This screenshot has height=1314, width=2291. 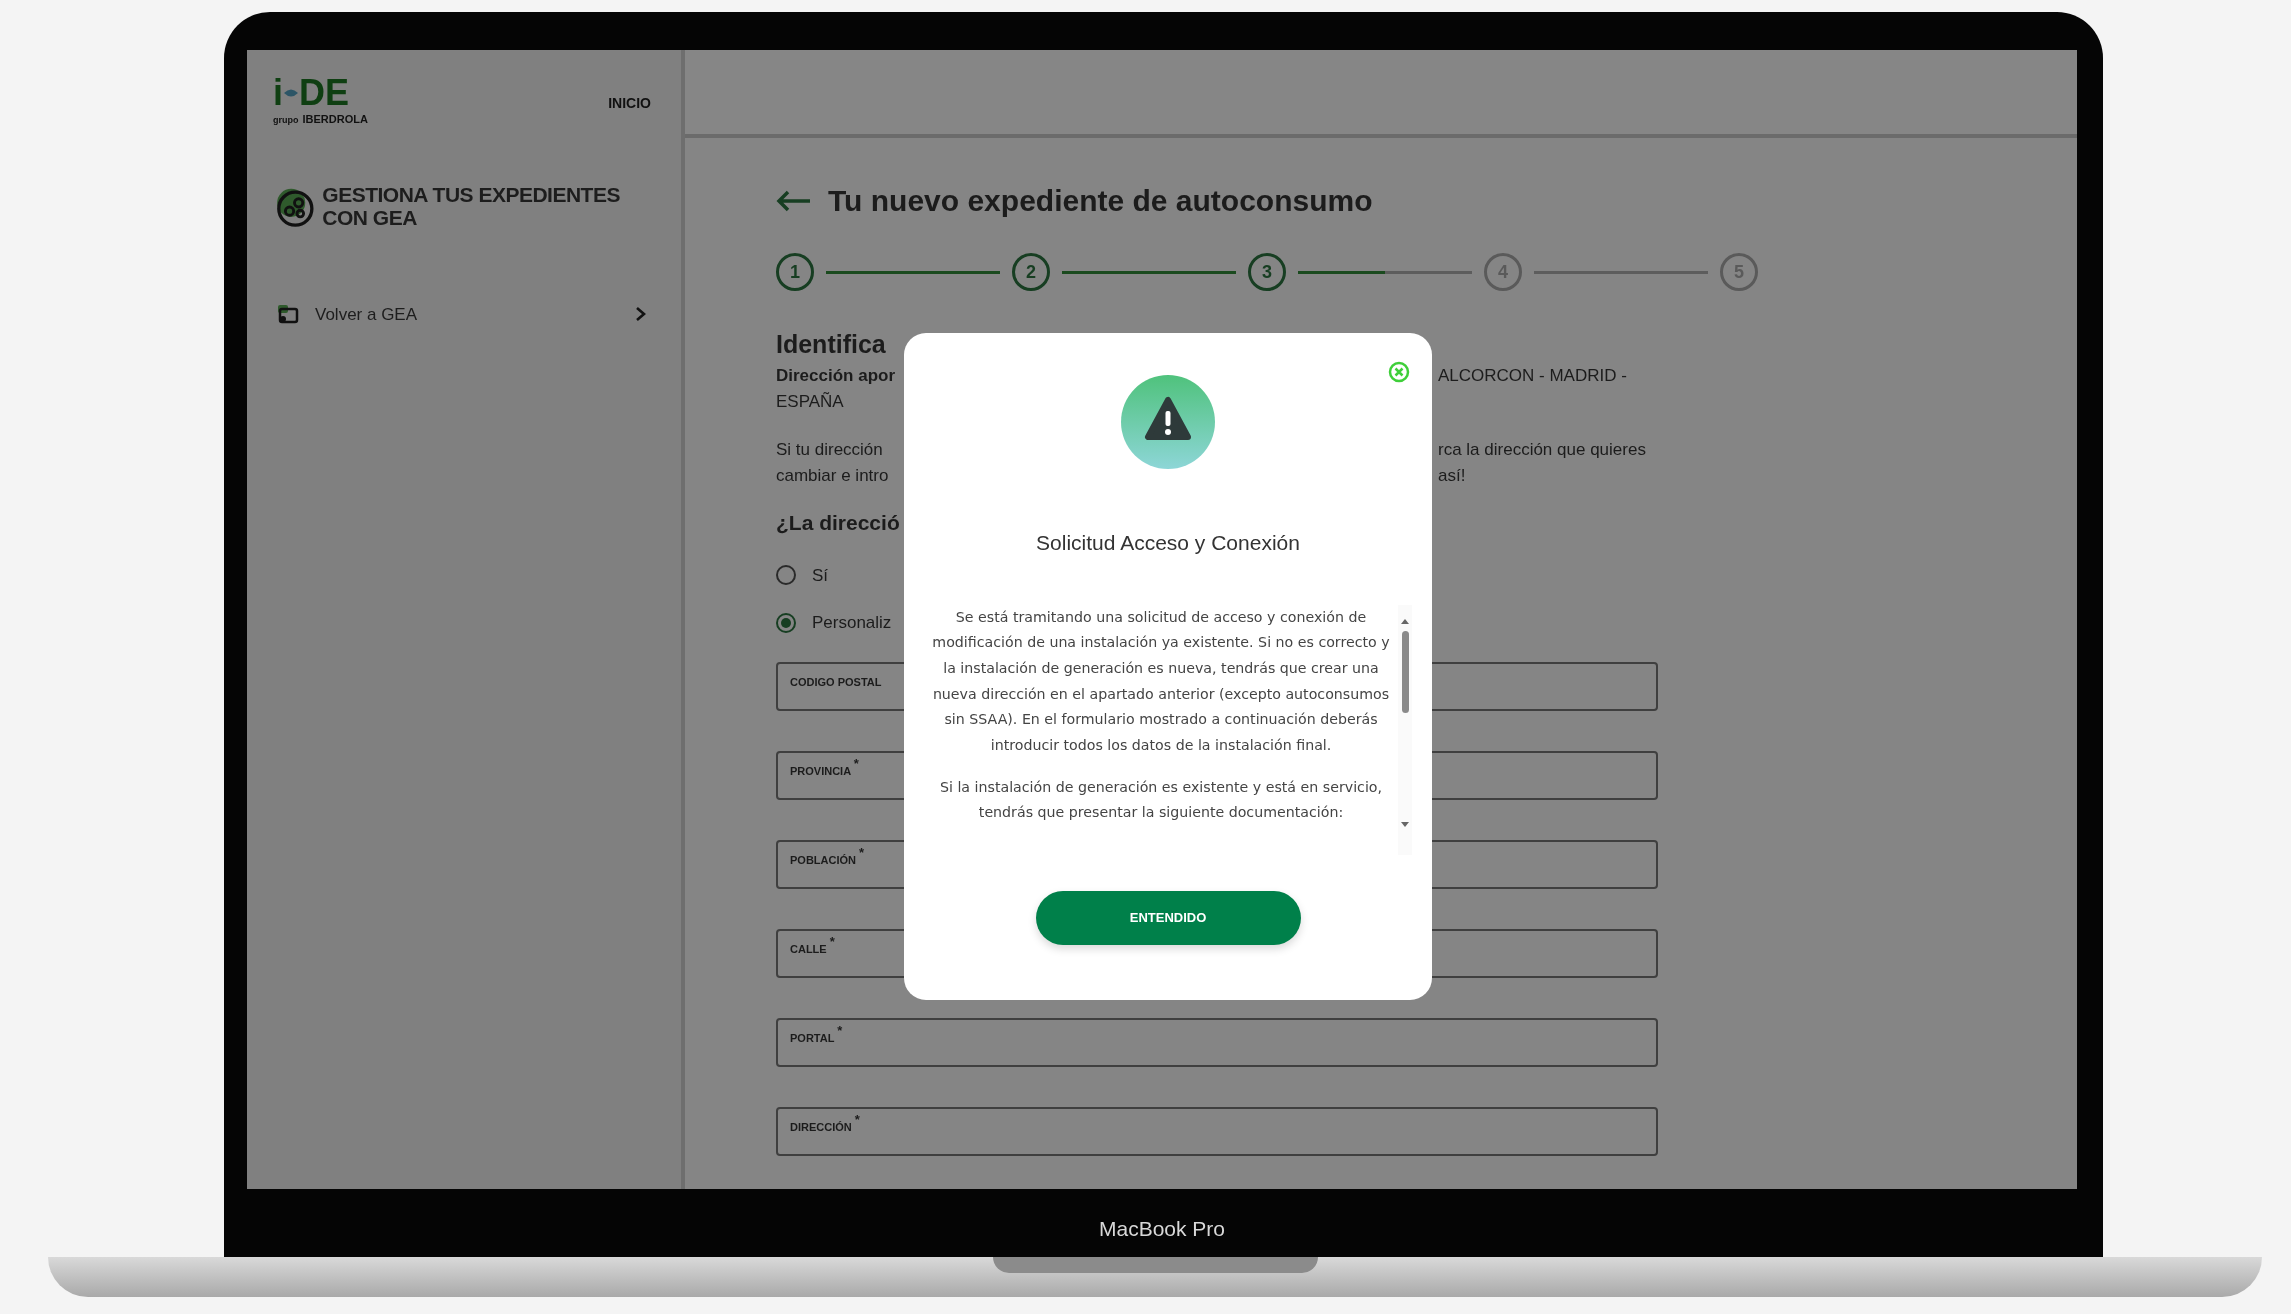 I want to click on understood-button: ENTENDIDO, so click(x=1168, y=917).